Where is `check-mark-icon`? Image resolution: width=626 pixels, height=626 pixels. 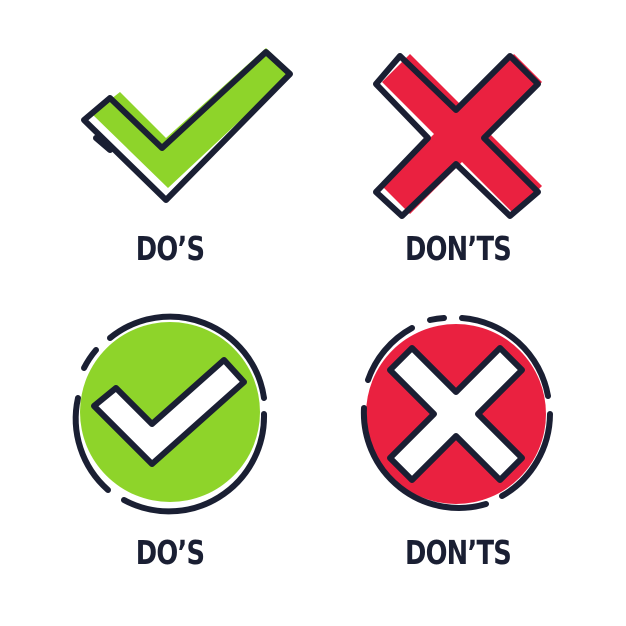
check-mark-icon is located at coordinates (187, 125).